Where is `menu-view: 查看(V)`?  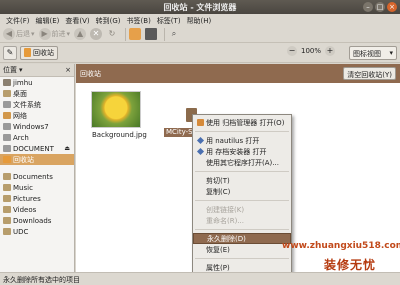 menu-view: 查看(V) is located at coordinates (77, 20).